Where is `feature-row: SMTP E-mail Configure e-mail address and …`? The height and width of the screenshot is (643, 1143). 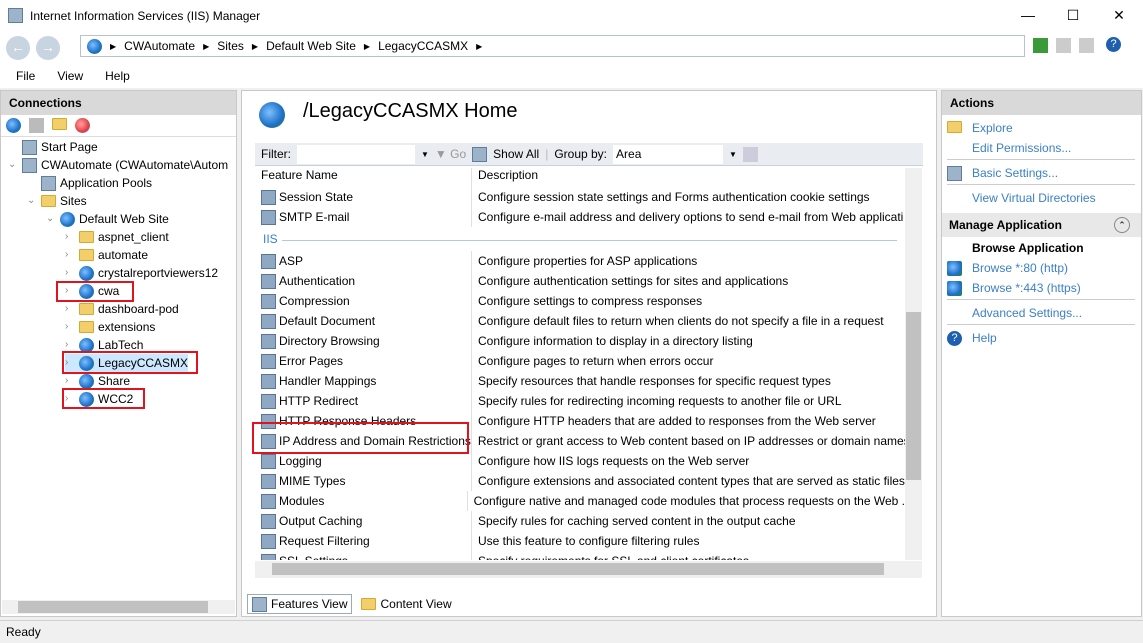
feature-row: SMTP E-mail Configure e-mail address and … is located at coordinates (580, 217).